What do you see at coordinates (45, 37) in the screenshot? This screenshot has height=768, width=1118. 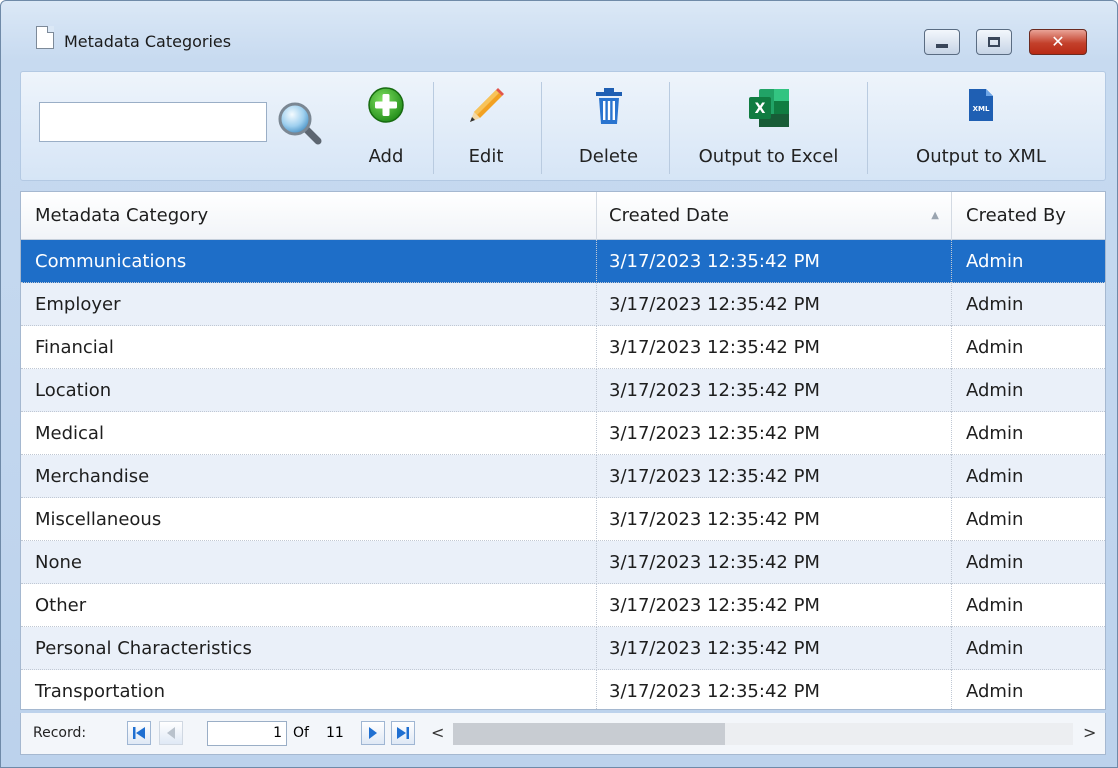 I see `document-icon` at bounding box center [45, 37].